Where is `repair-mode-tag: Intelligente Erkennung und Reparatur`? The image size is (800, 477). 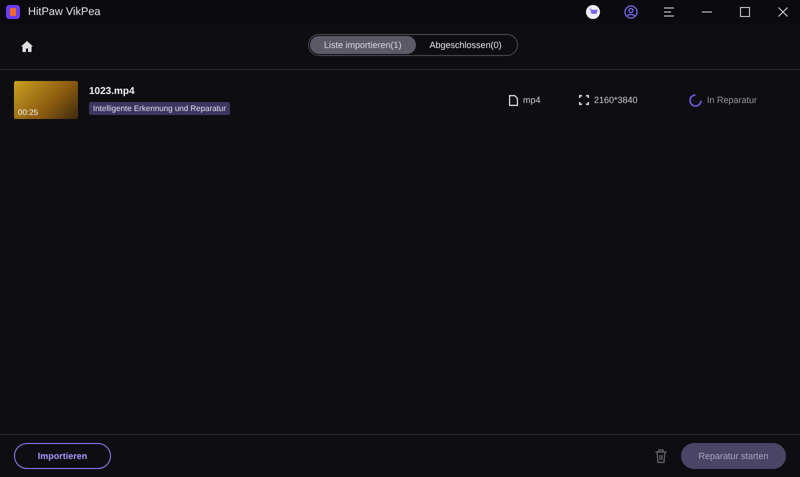
repair-mode-tag: Intelligente Erkennung und Reparatur is located at coordinates (159, 108).